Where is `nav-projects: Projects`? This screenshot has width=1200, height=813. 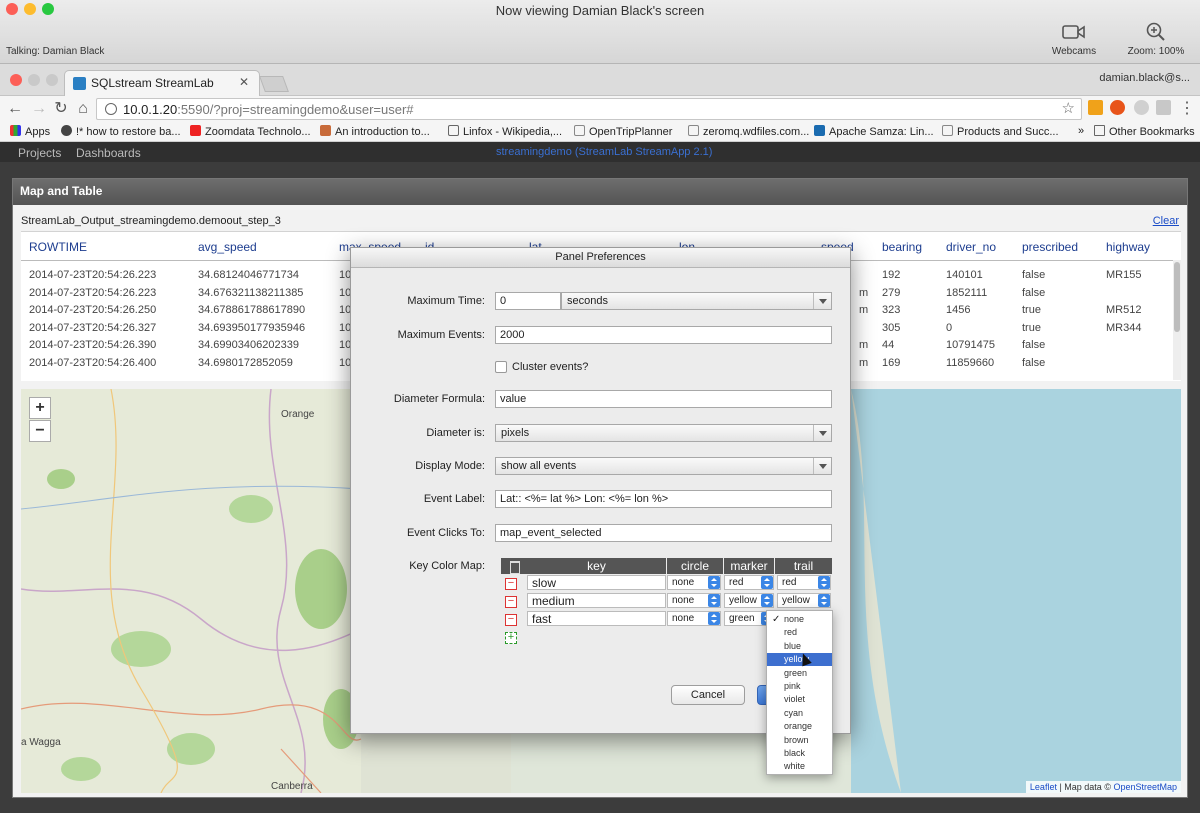 nav-projects: Projects is located at coordinates (39, 153).